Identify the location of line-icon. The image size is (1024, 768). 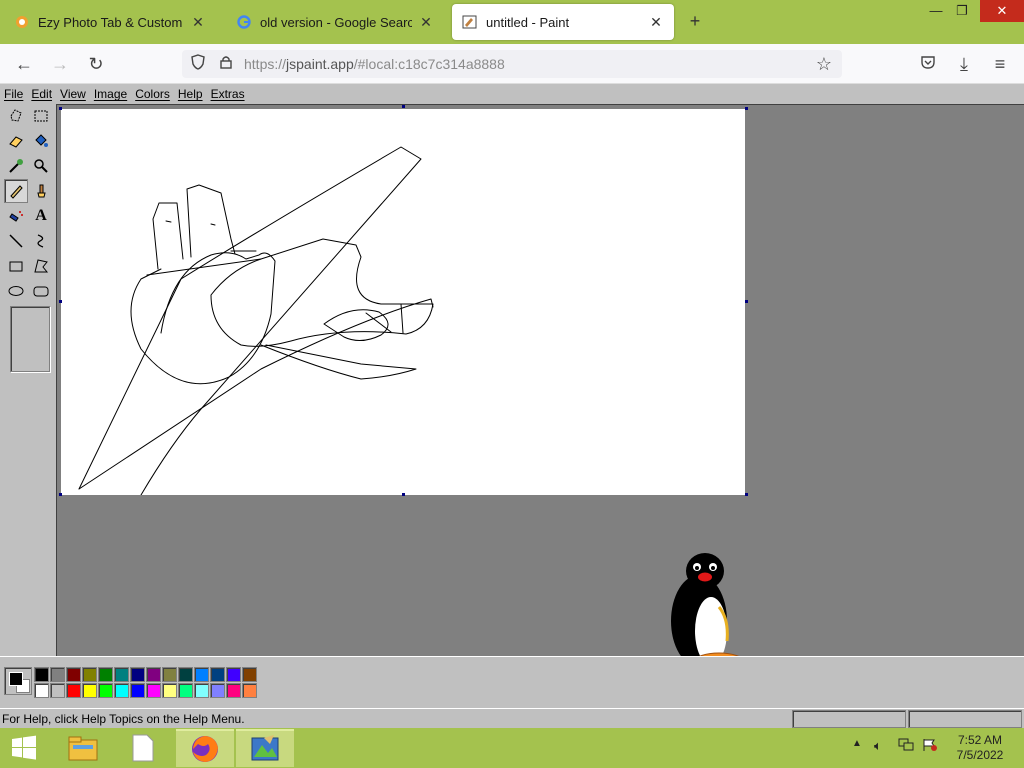
(16, 241).